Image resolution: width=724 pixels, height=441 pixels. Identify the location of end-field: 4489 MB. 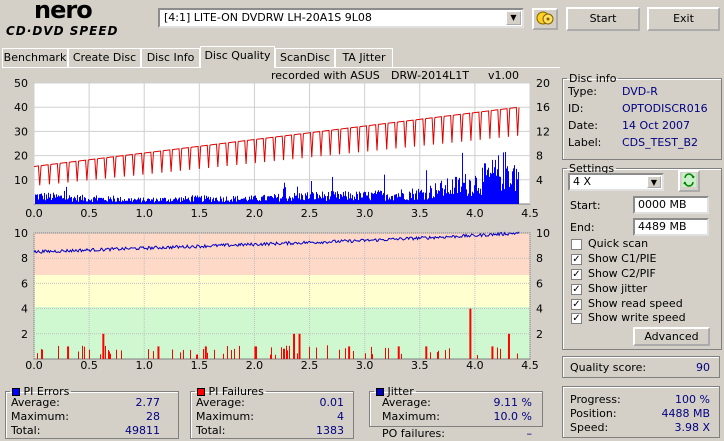
(671, 227).